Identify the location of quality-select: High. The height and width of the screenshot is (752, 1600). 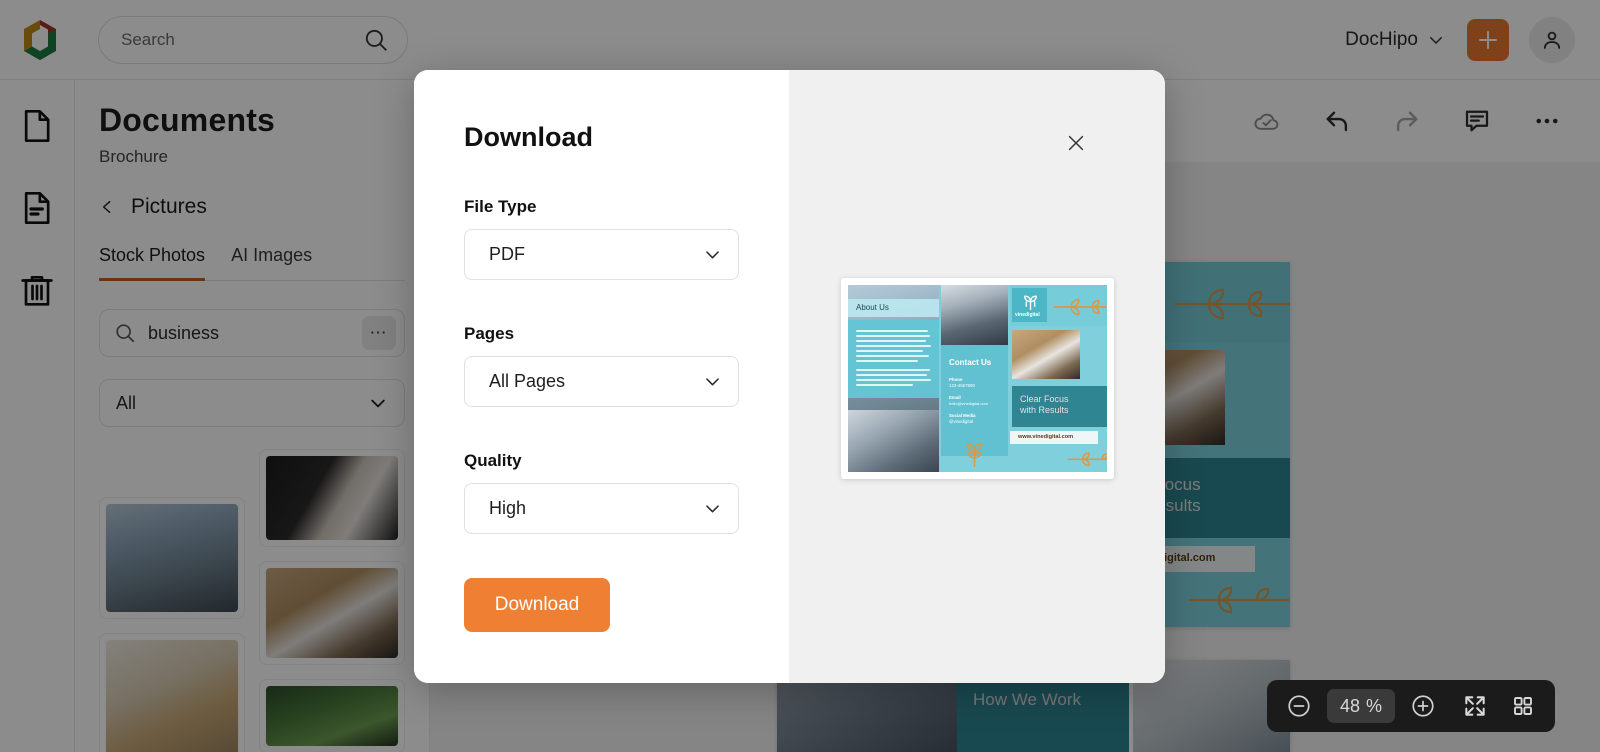
(601, 508).